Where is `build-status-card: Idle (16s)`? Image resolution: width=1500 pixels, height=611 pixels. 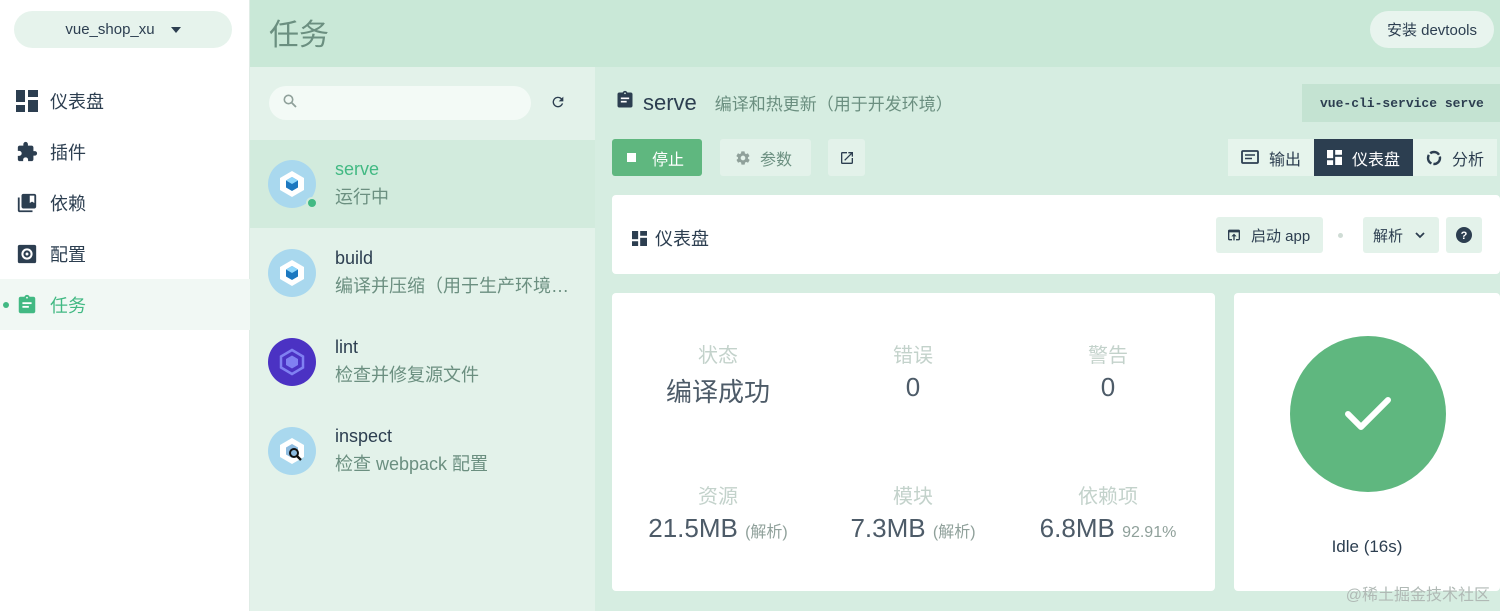 build-status-card: Idle (16s) is located at coordinates (1367, 442).